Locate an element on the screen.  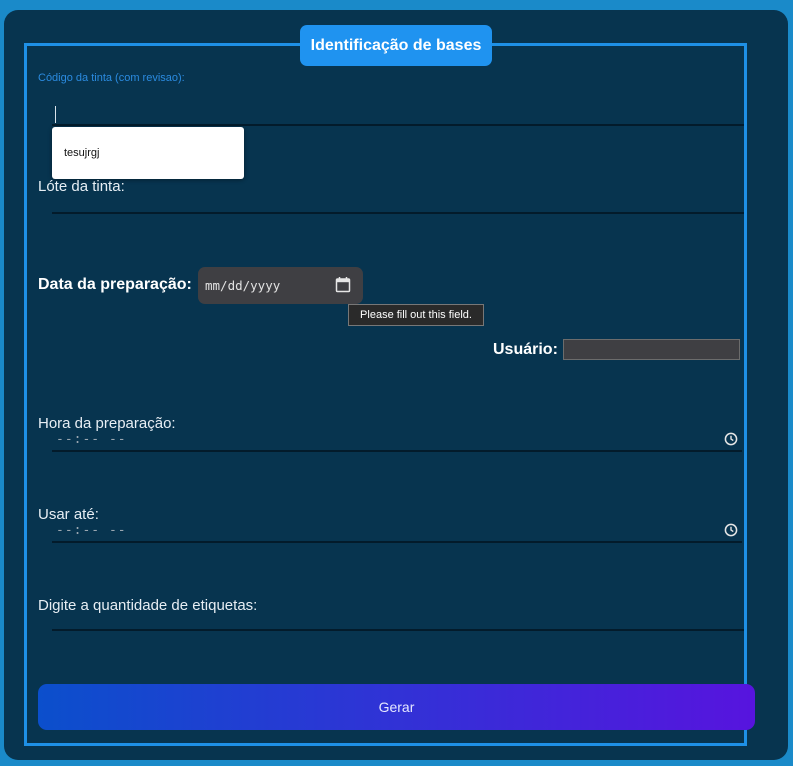
usar-ate-underline is located at coordinates (397, 542).